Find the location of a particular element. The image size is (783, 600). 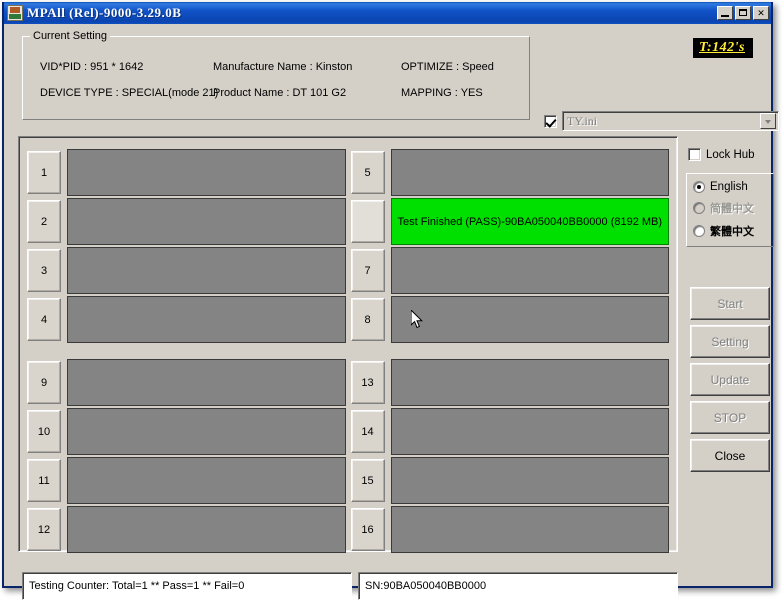

start-button: Start is located at coordinates (730, 303).